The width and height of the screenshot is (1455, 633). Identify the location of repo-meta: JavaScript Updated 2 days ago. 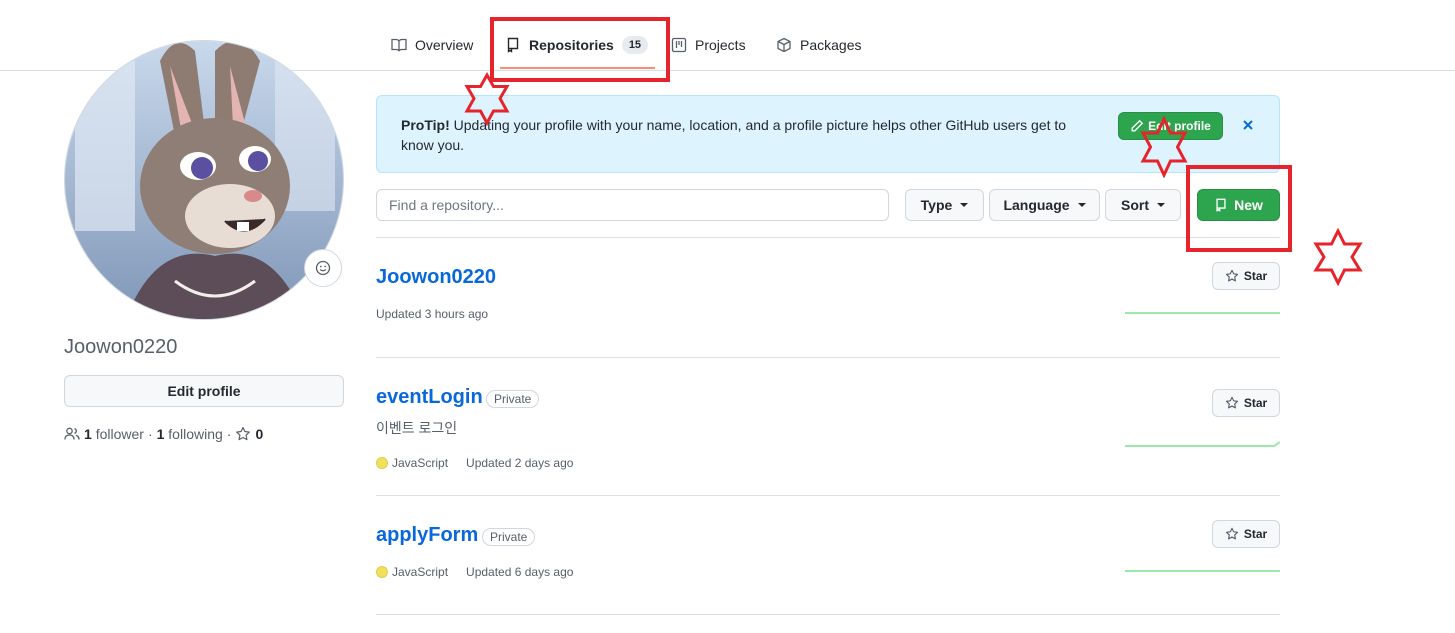
(474, 463).